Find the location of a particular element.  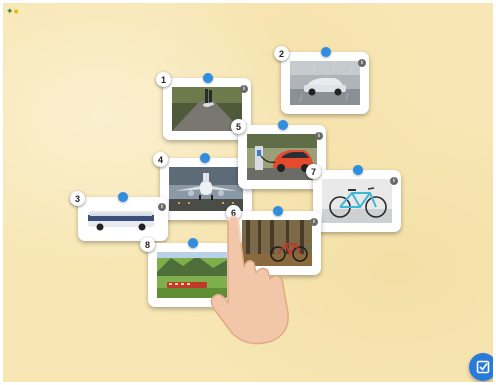

hand-pointer-icon is located at coordinates (253, 283).